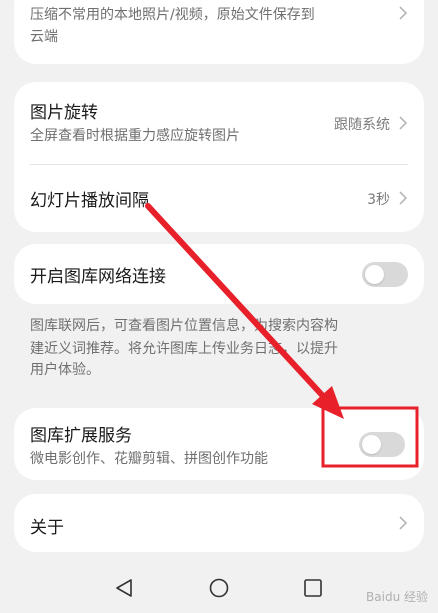 The image size is (438, 613). Describe the element at coordinates (397, 597) in the screenshot. I see `watermark: Baidu 经验` at that location.